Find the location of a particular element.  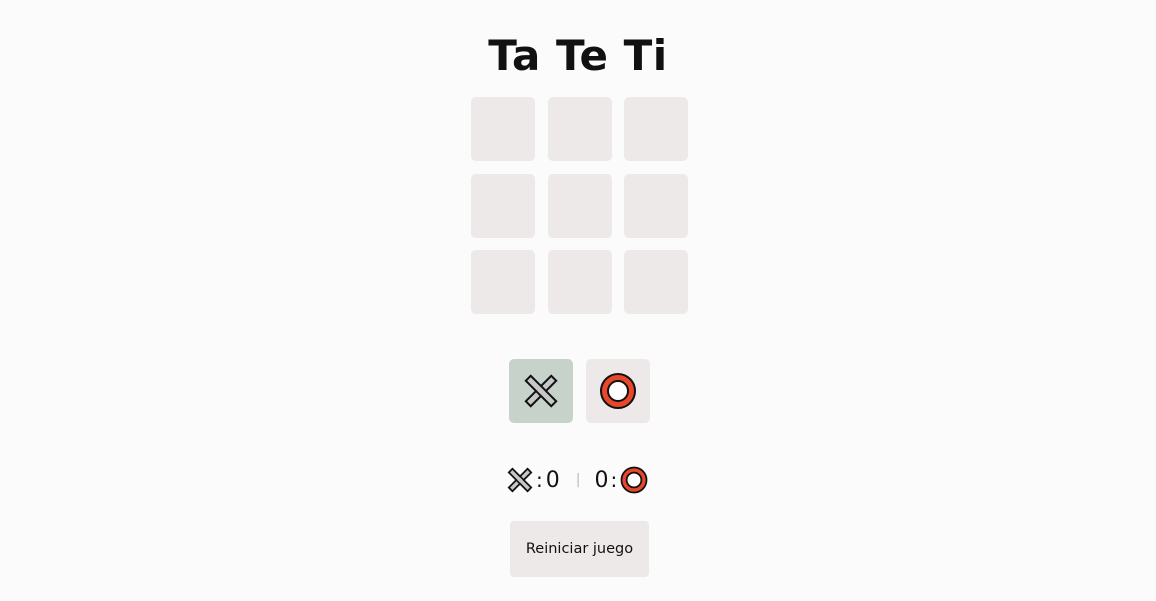

turn-x is located at coordinates (541, 391).